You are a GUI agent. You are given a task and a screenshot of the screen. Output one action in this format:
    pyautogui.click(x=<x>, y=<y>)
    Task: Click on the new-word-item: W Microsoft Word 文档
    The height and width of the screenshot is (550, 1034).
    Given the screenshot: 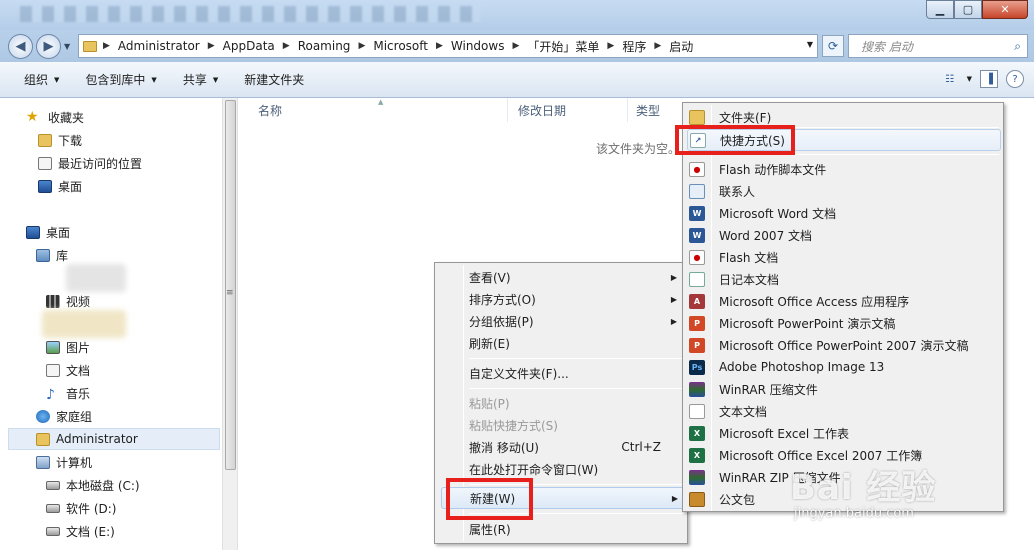 What is the action you would take?
    pyautogui.click(x=844, y=213)
    